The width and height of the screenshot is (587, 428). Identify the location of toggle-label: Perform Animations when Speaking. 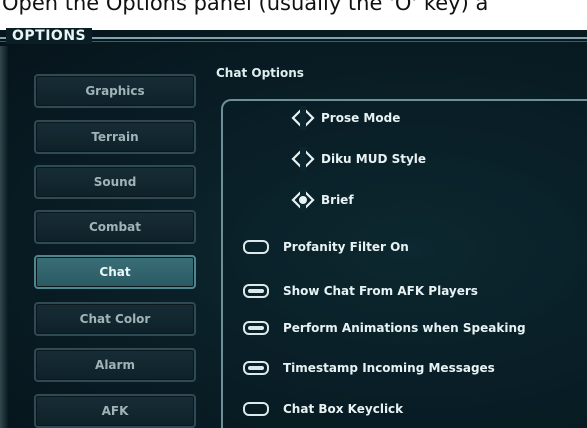
(404, 328).